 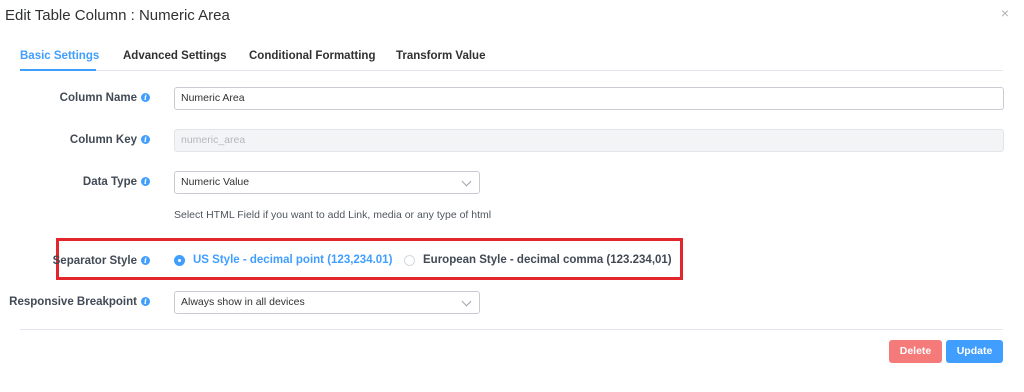 I want to click on update-button: Update, so click(x=974, y=351).